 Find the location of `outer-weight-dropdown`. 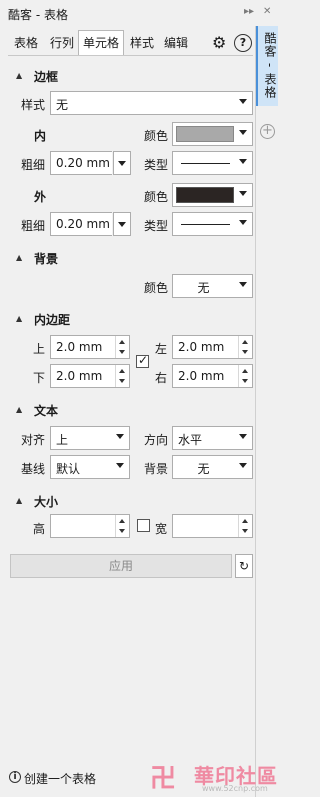

outer-weight-dropdown is located at coordinates (122, 224).